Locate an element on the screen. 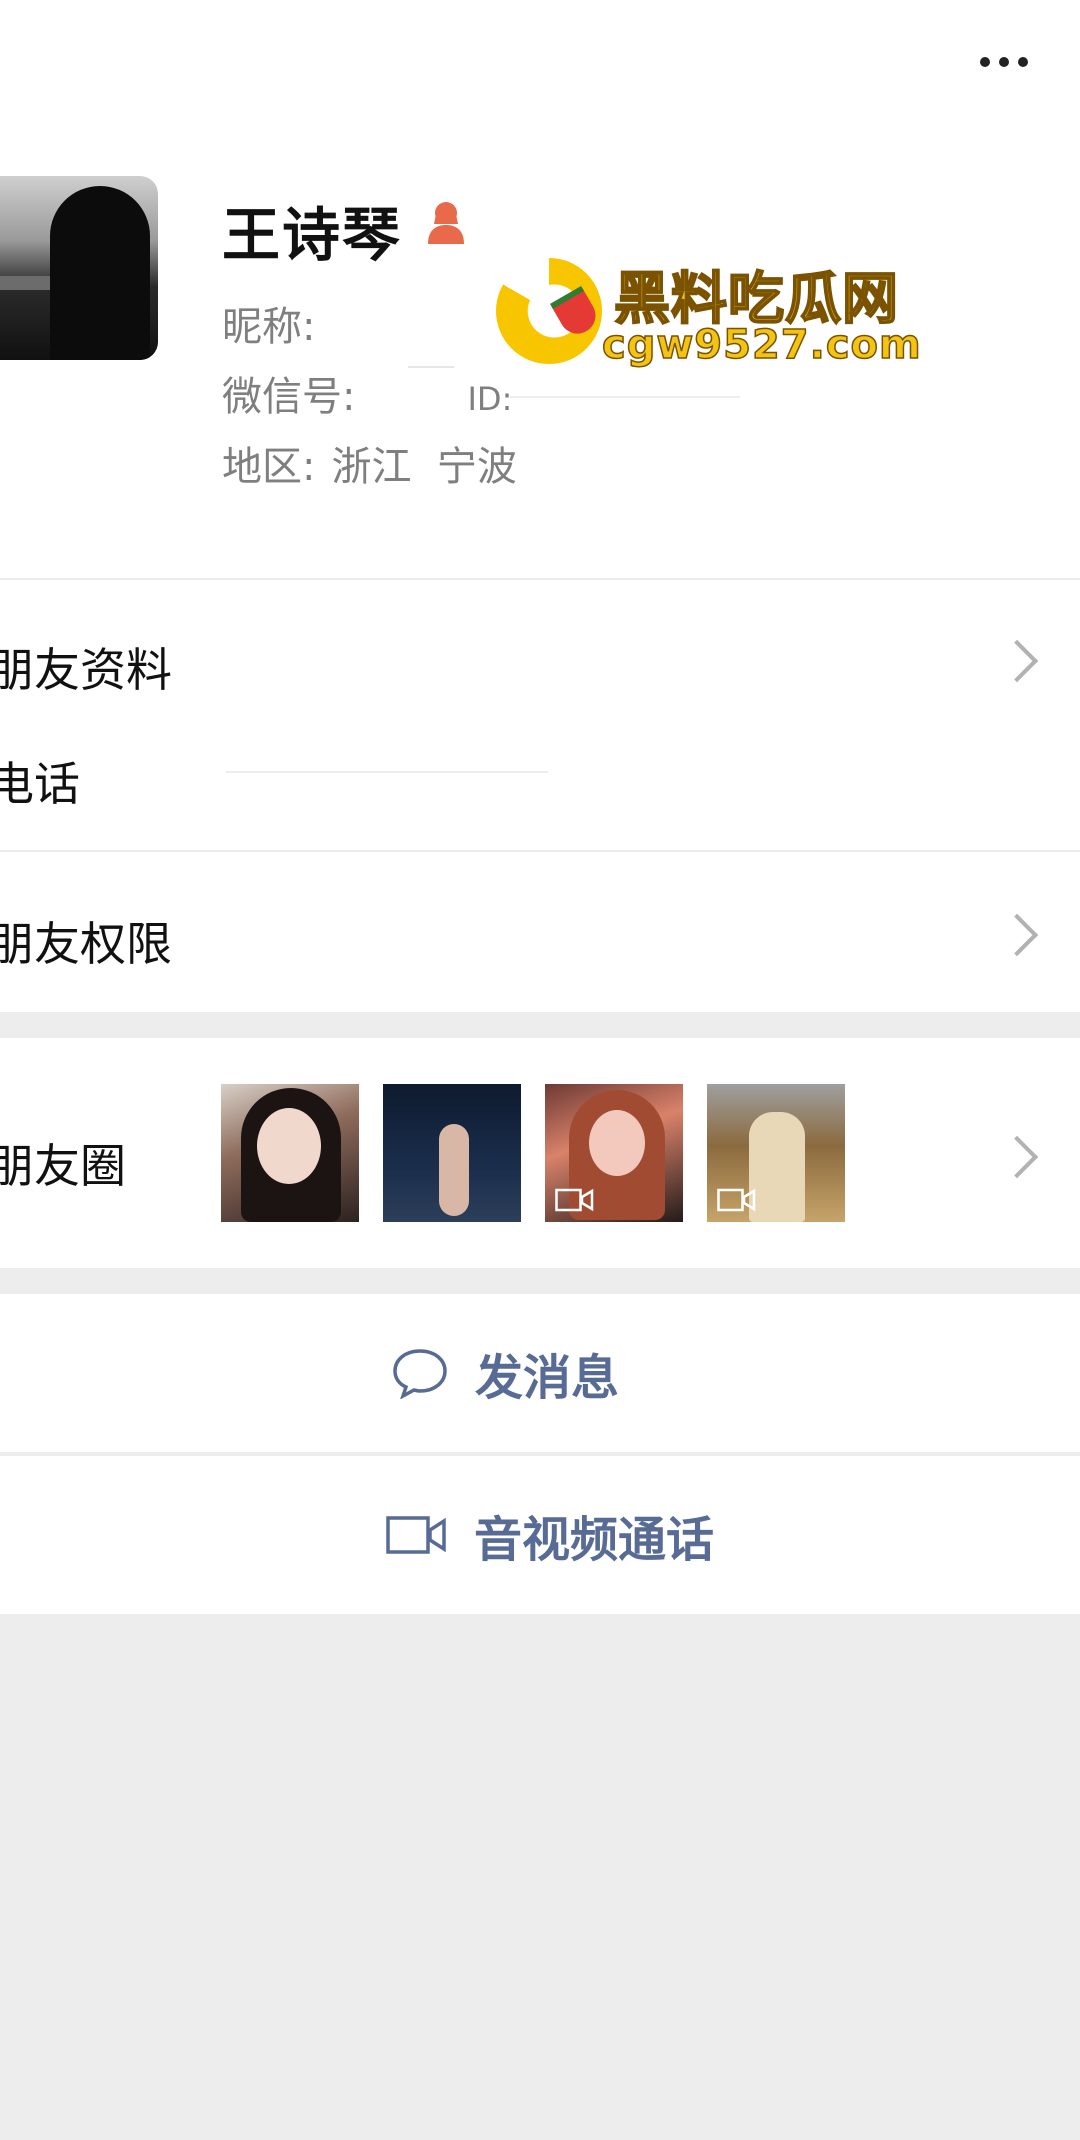 This screenshot has height=2140, width=1080. voice-video-call-button: 音视频通话 is located at coordinates (540, 1535).